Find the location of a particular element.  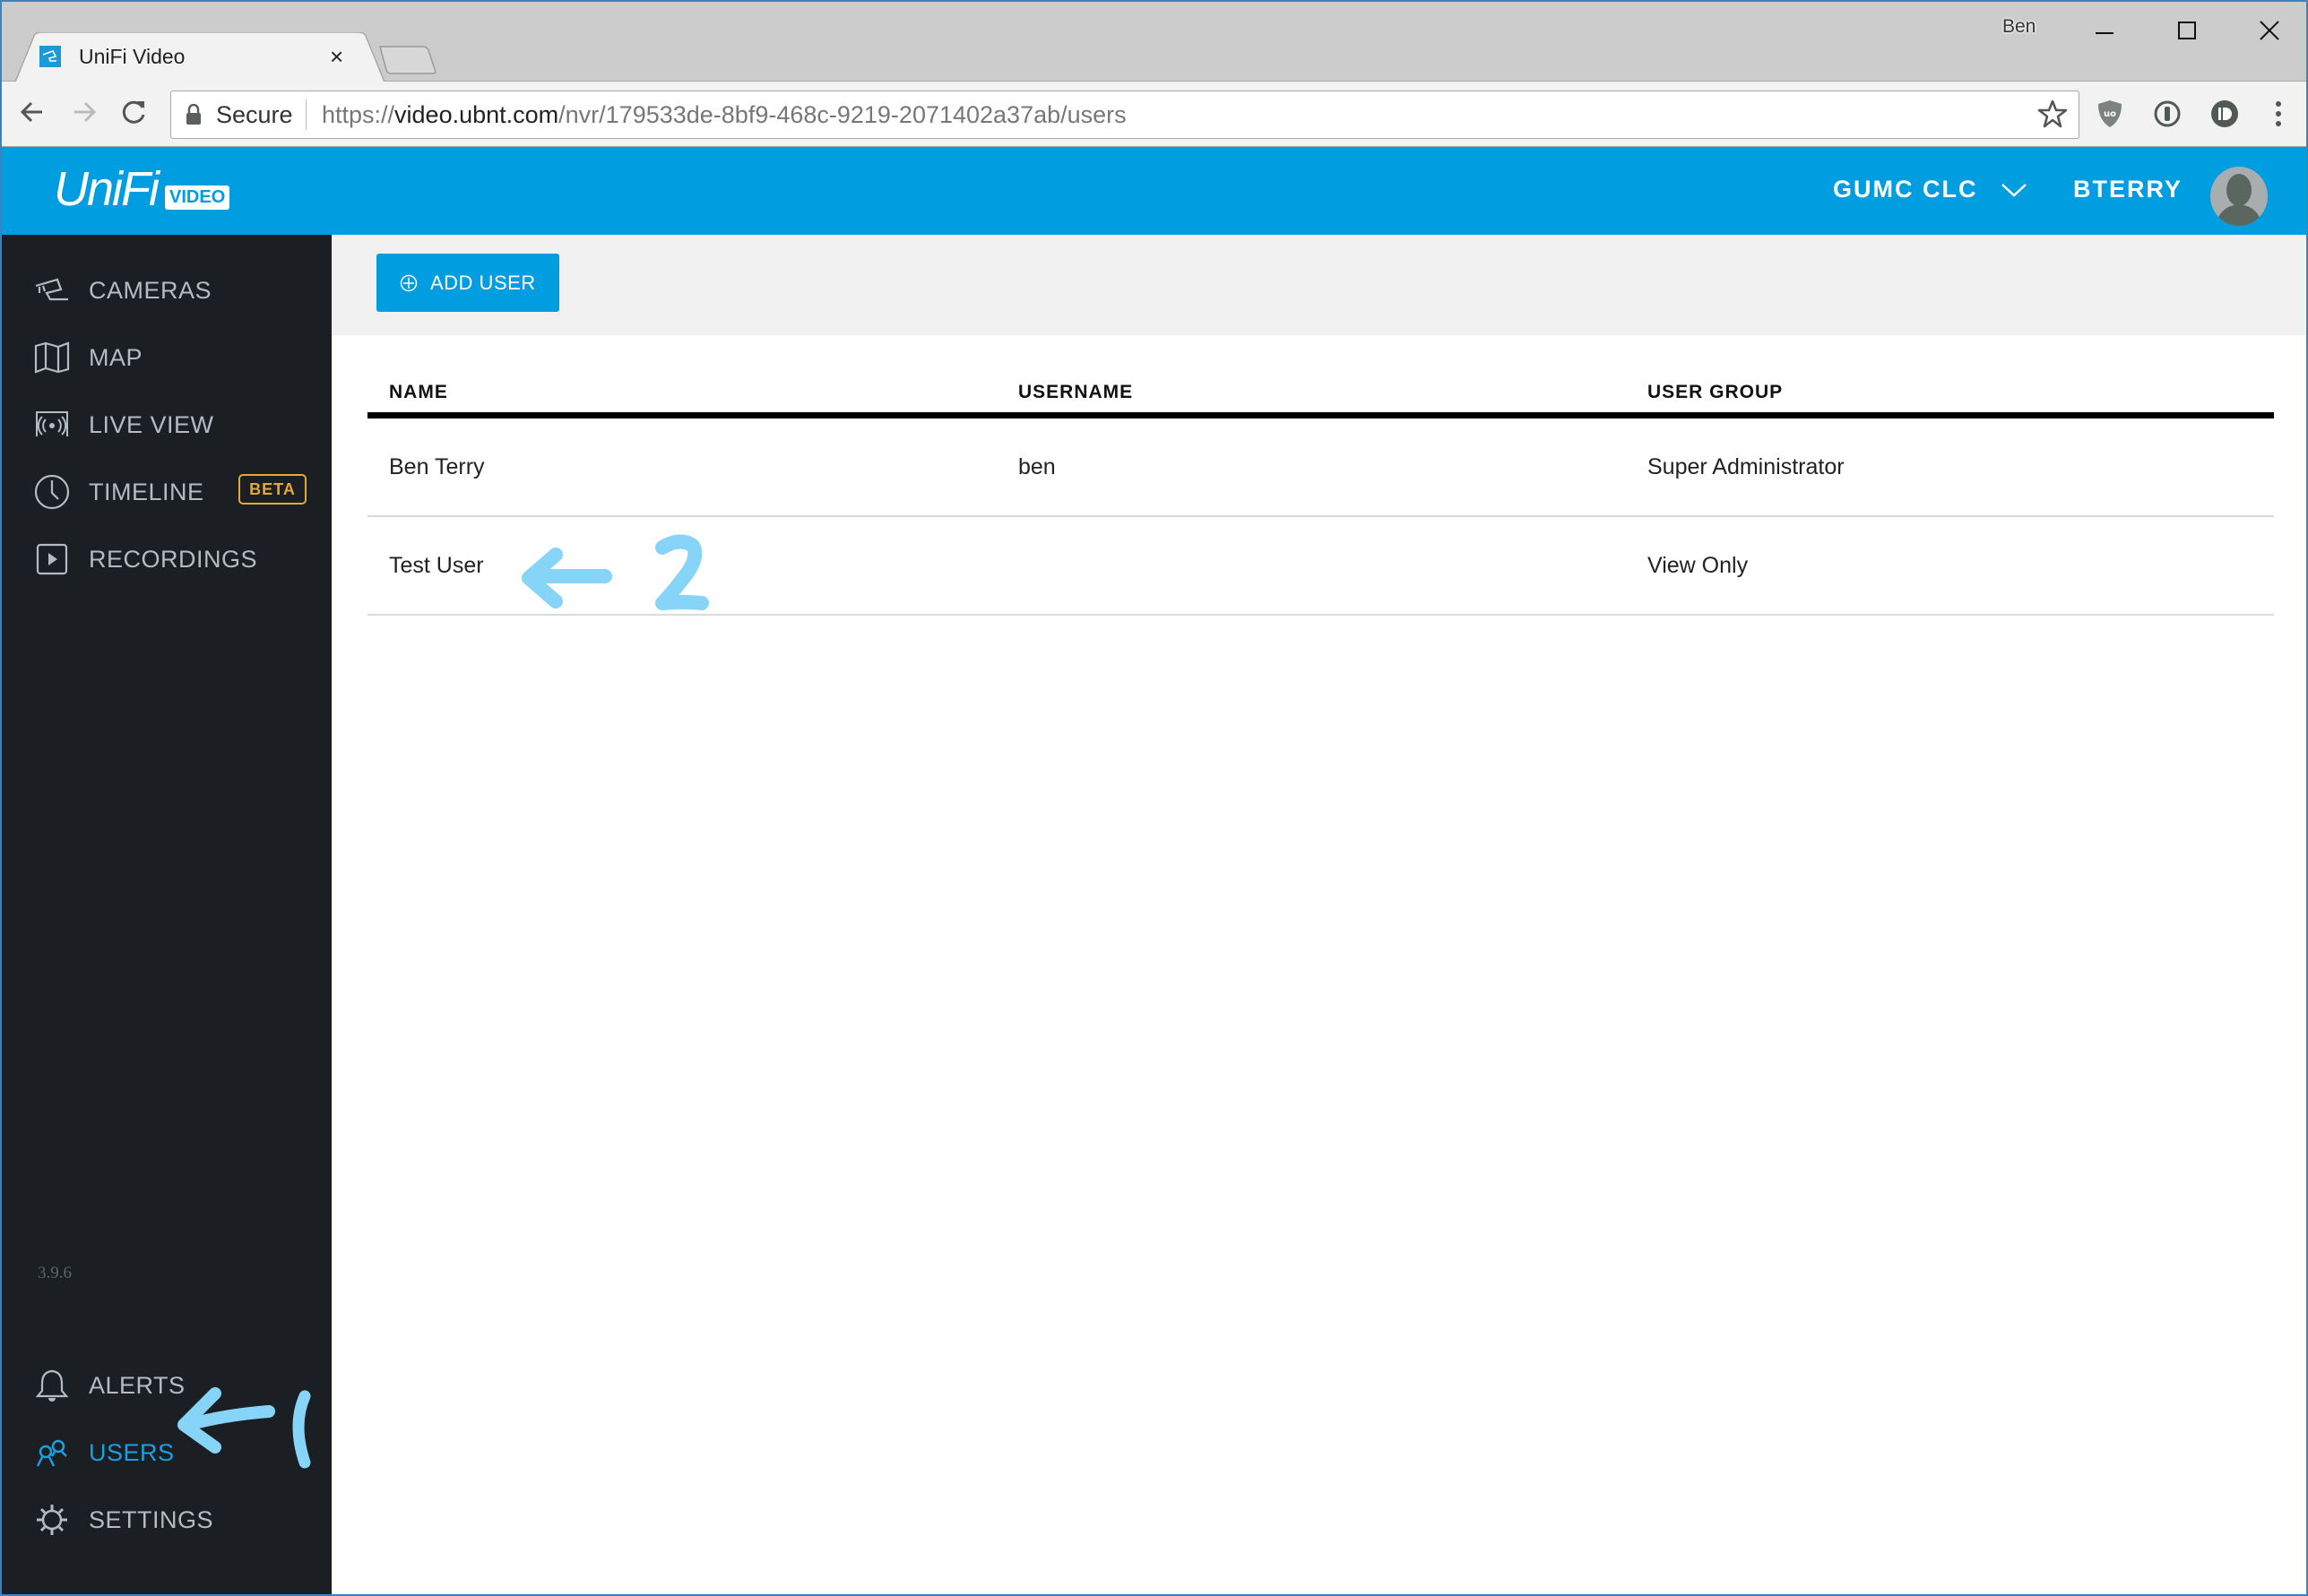

back-button is located at coordinates (32, 112).